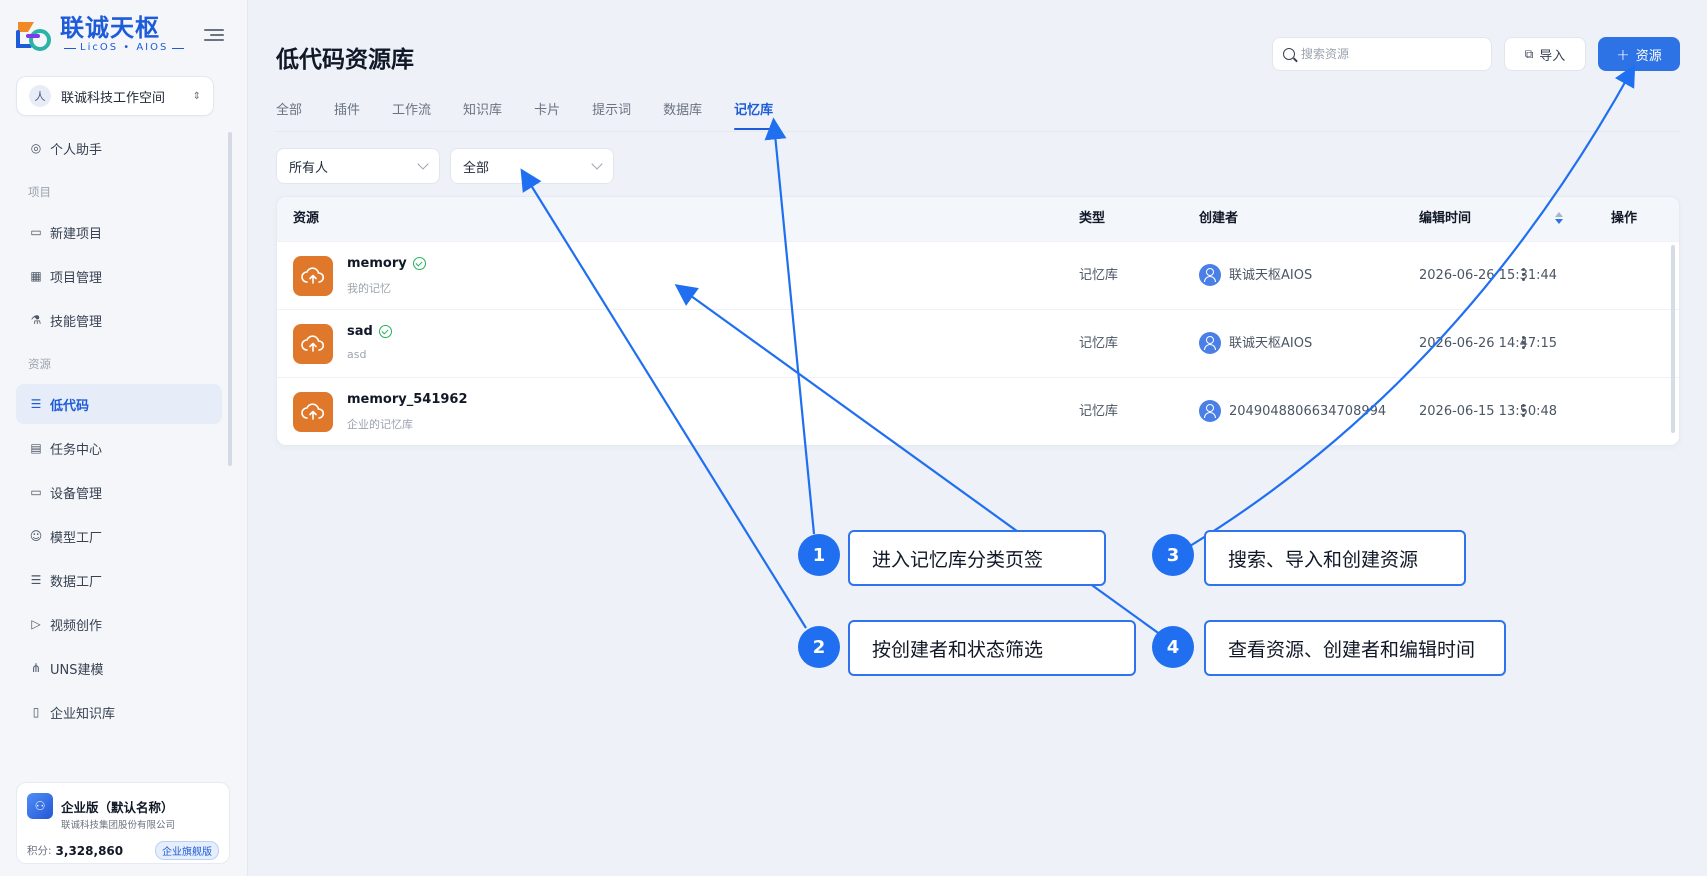 This screenshot has width=1707, height=876. I want to click on table-row: memory 我的记忆 记忆库 联诚天枢AIOS 2026-06-26 15:31:44, so click(978, 275).